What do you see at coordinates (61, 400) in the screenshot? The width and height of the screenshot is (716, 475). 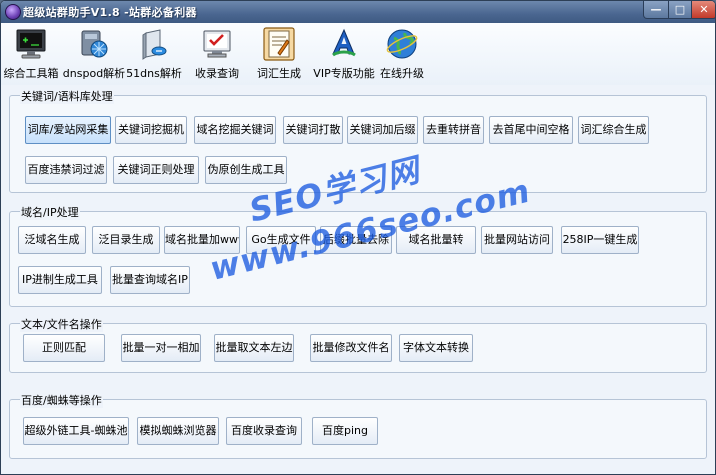 I see `group-title: 百度/蜘蛛等操作` at bounding box center [61, 400].